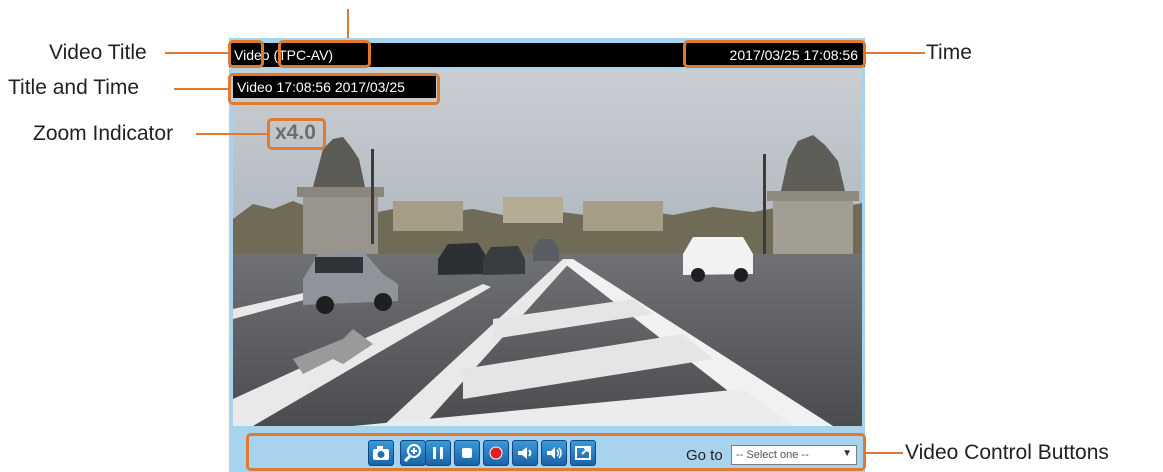  I want to click on zoom-indicator-leader, so click(232, 134).